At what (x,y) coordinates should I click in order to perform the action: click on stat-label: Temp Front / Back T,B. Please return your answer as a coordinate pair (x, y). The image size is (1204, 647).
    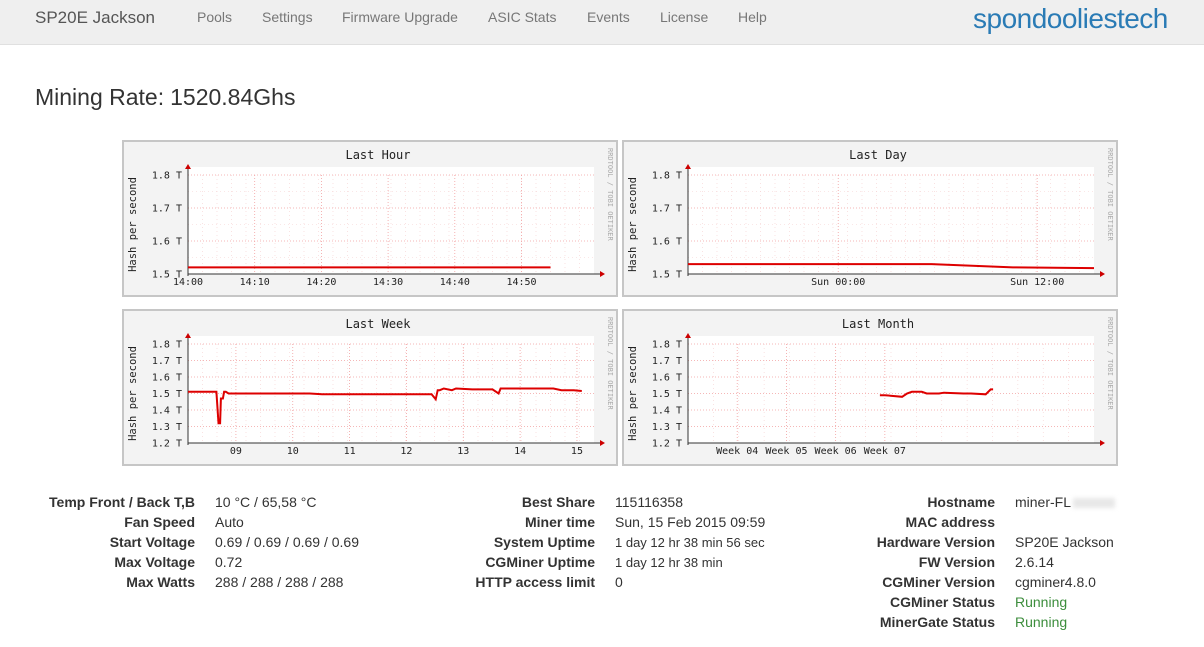
    Looking at the image, I should click on (122, 502).